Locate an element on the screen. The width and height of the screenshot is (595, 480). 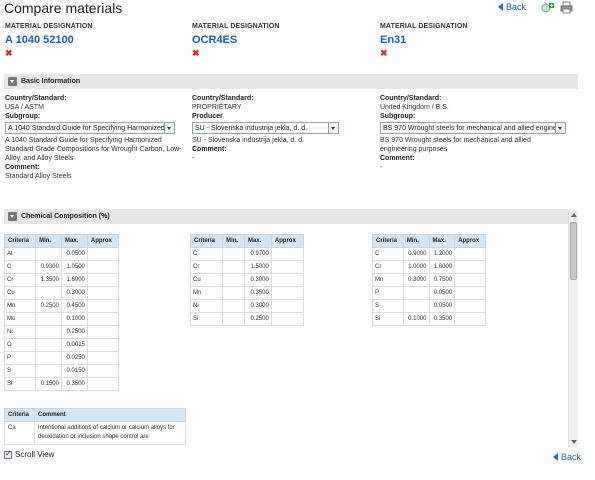
table-cell: Cu is located at coordinates (206, 280).